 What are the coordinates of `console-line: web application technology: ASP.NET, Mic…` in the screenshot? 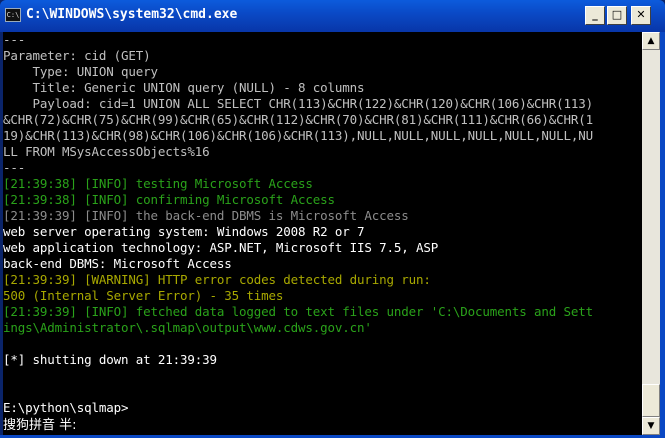 It's located at (221, 247).